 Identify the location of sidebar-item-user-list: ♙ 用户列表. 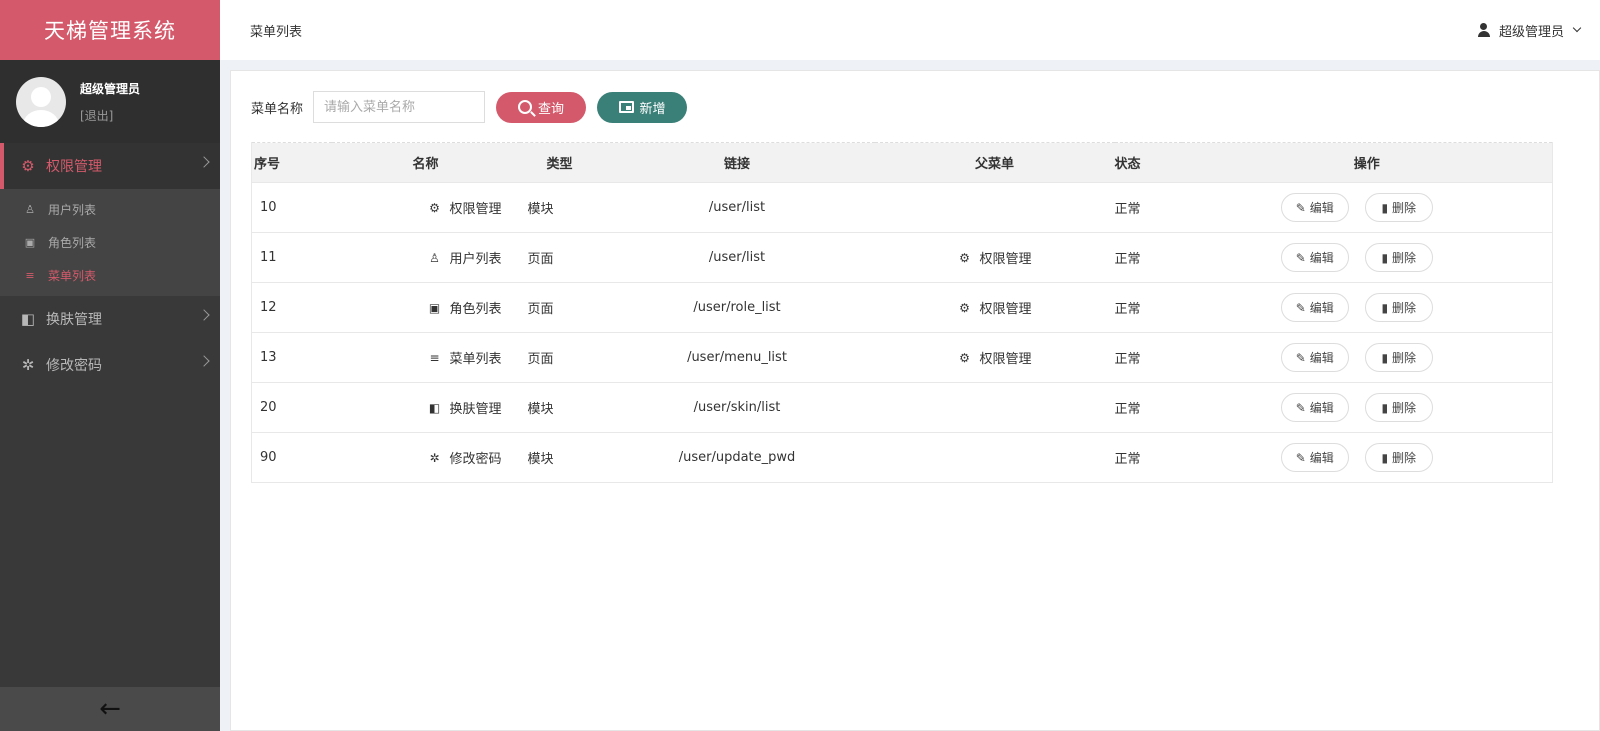
(110, 209).